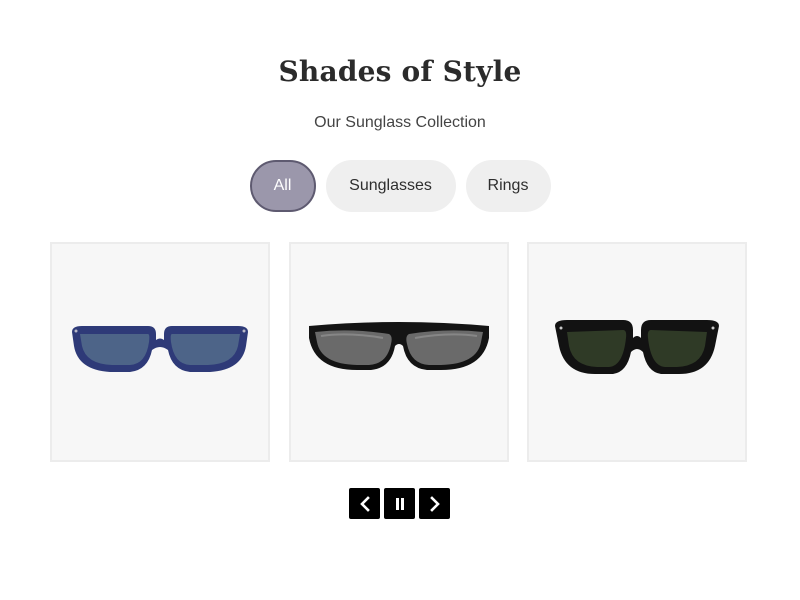 The width and height of the screenshot is (800, 600). I want to click on black-wrap-sunglasses-image, so click(399, 346).